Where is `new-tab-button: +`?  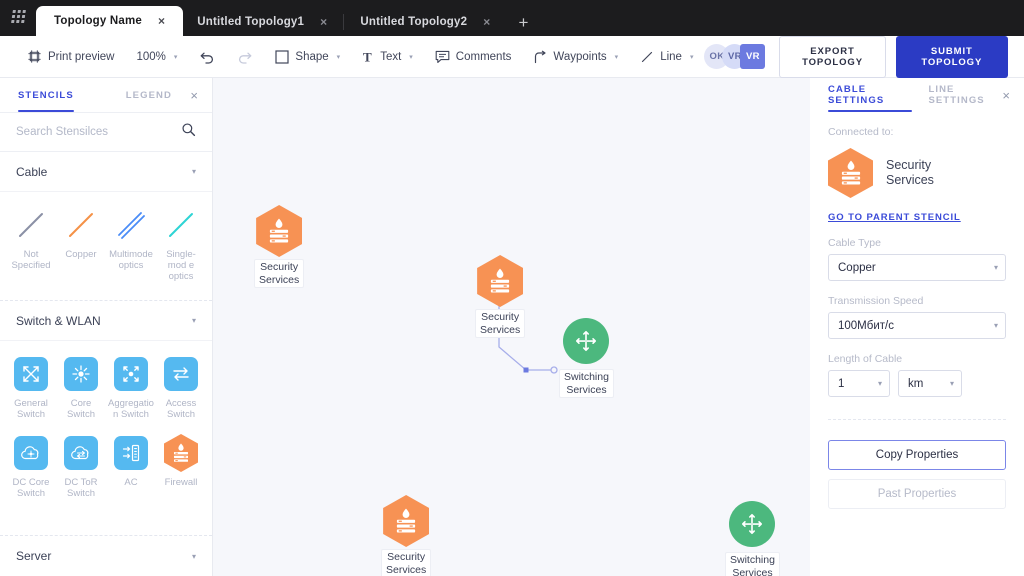
new-tab-button: + is located at coordinates (523, 25).